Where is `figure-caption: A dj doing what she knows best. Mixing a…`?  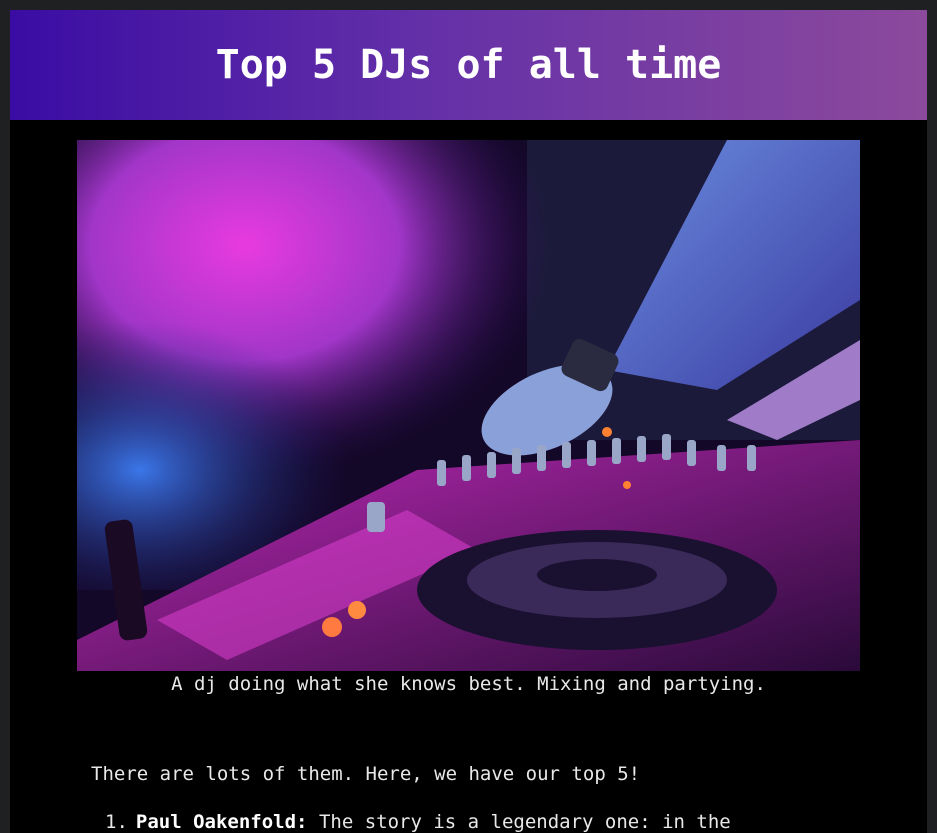
figure-caption: A dj doing what she knows best. Mixing a… is located at coordinates (468, 684).